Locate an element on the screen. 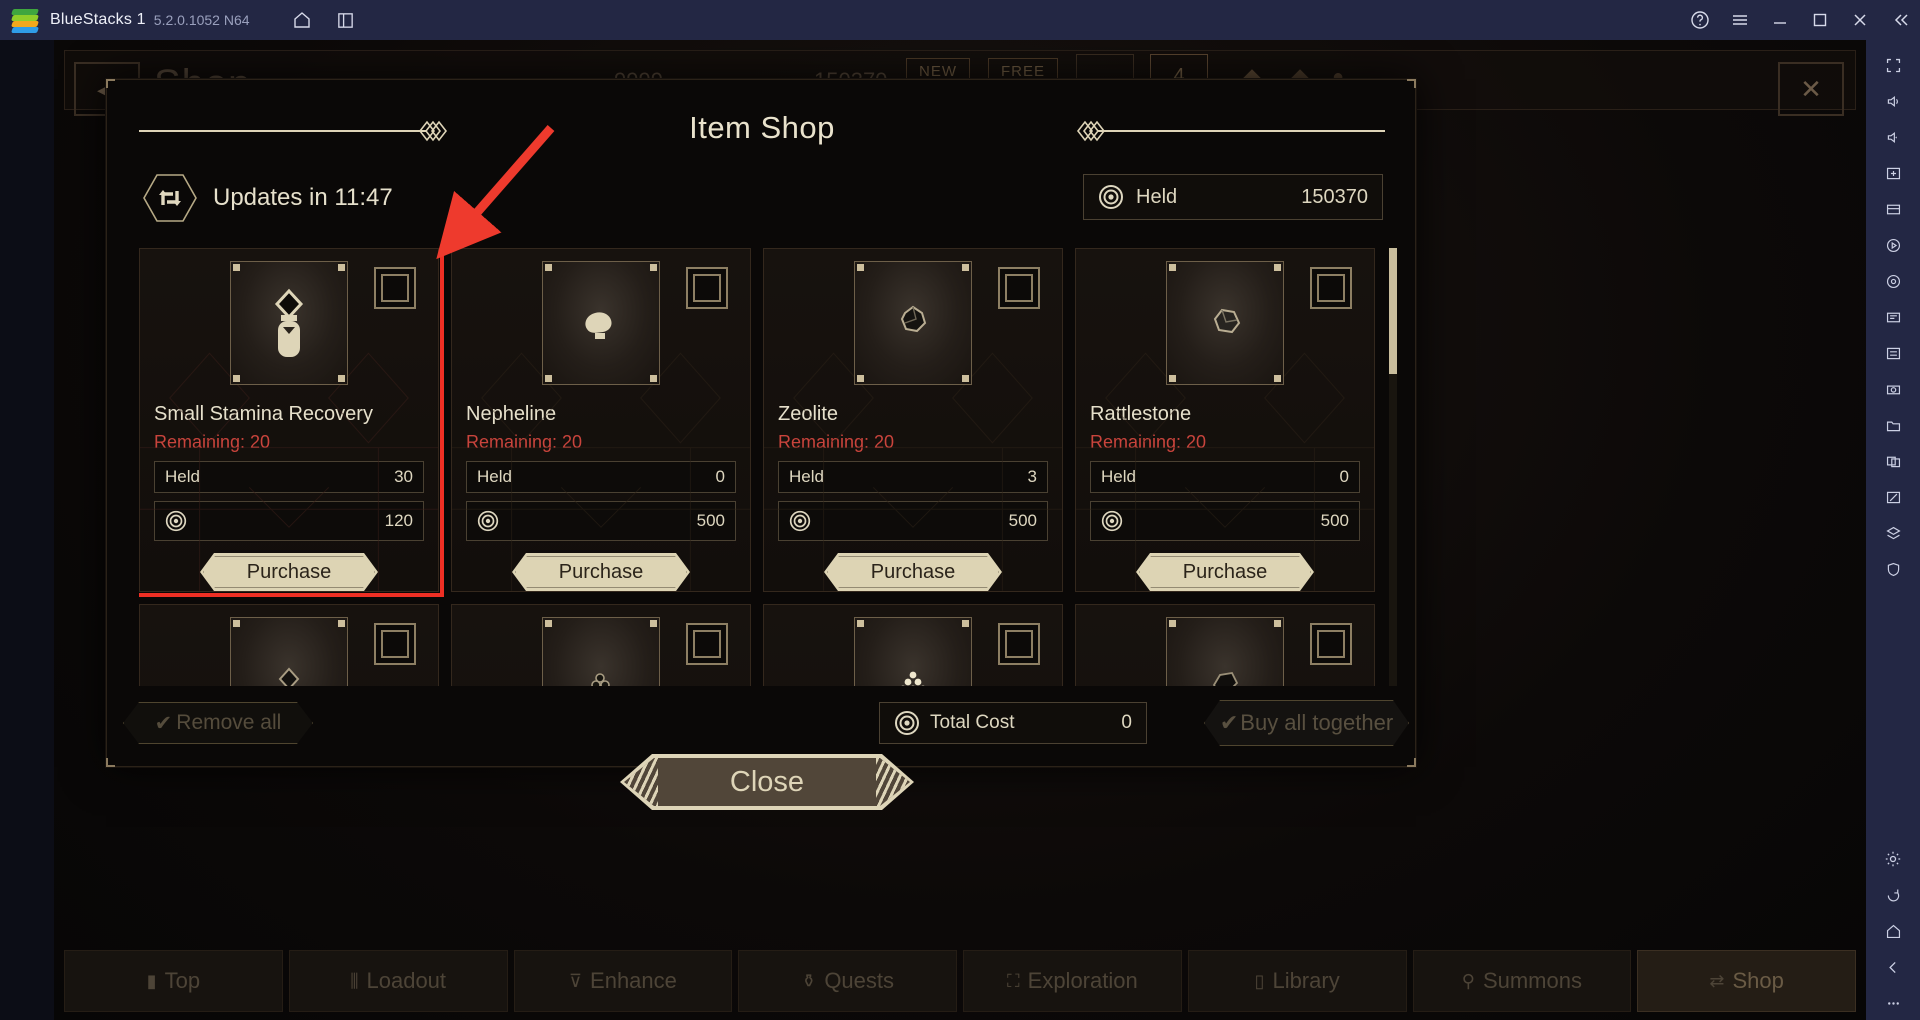  remove-all-button: ✔ Remove all is located at coordinates (218, 723).